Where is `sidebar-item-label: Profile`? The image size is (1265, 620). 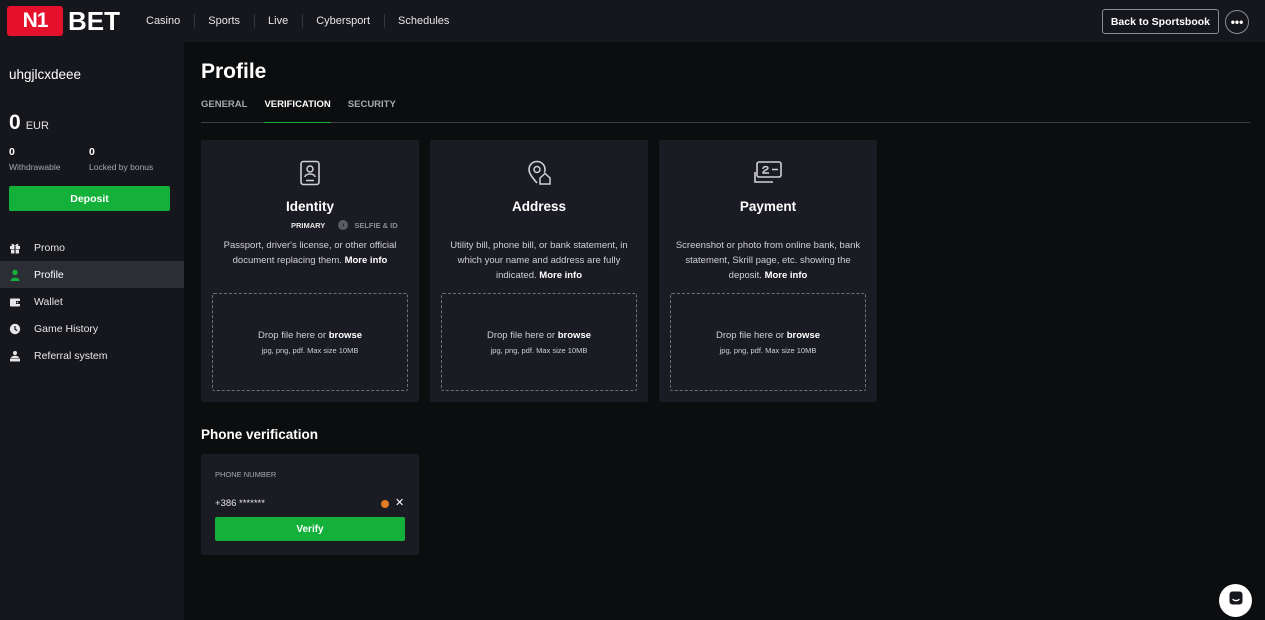 sidebar-item-label: Profile is located at coordinates (49, 274).